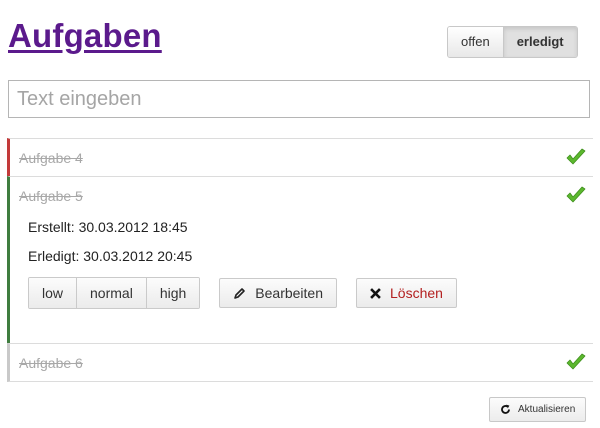  Describe the element at coordinates (85, 36) in the screenshot. I see `page-title: Aufgaben` at that location.